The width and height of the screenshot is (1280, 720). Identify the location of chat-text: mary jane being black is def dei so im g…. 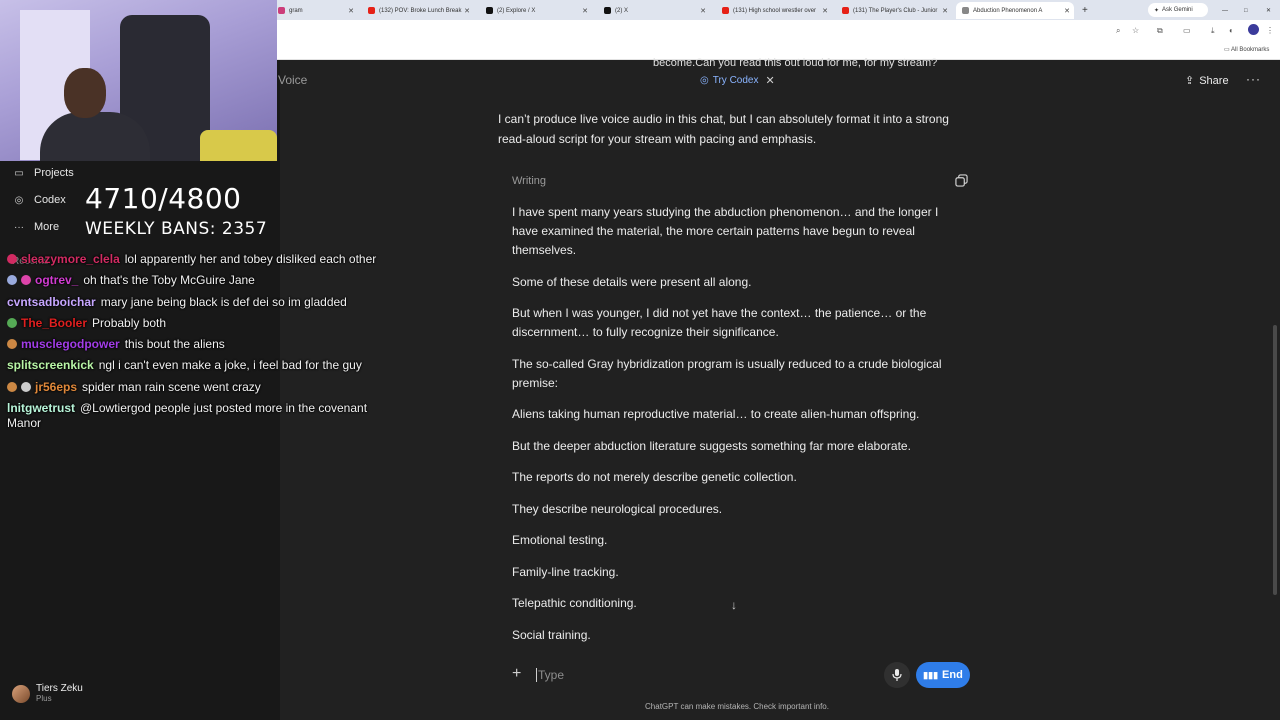
(223, 301).